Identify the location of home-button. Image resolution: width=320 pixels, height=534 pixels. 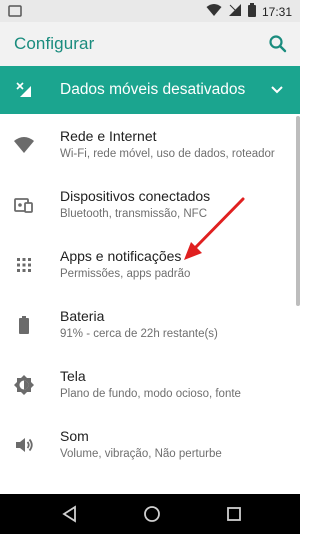
(152, 514).